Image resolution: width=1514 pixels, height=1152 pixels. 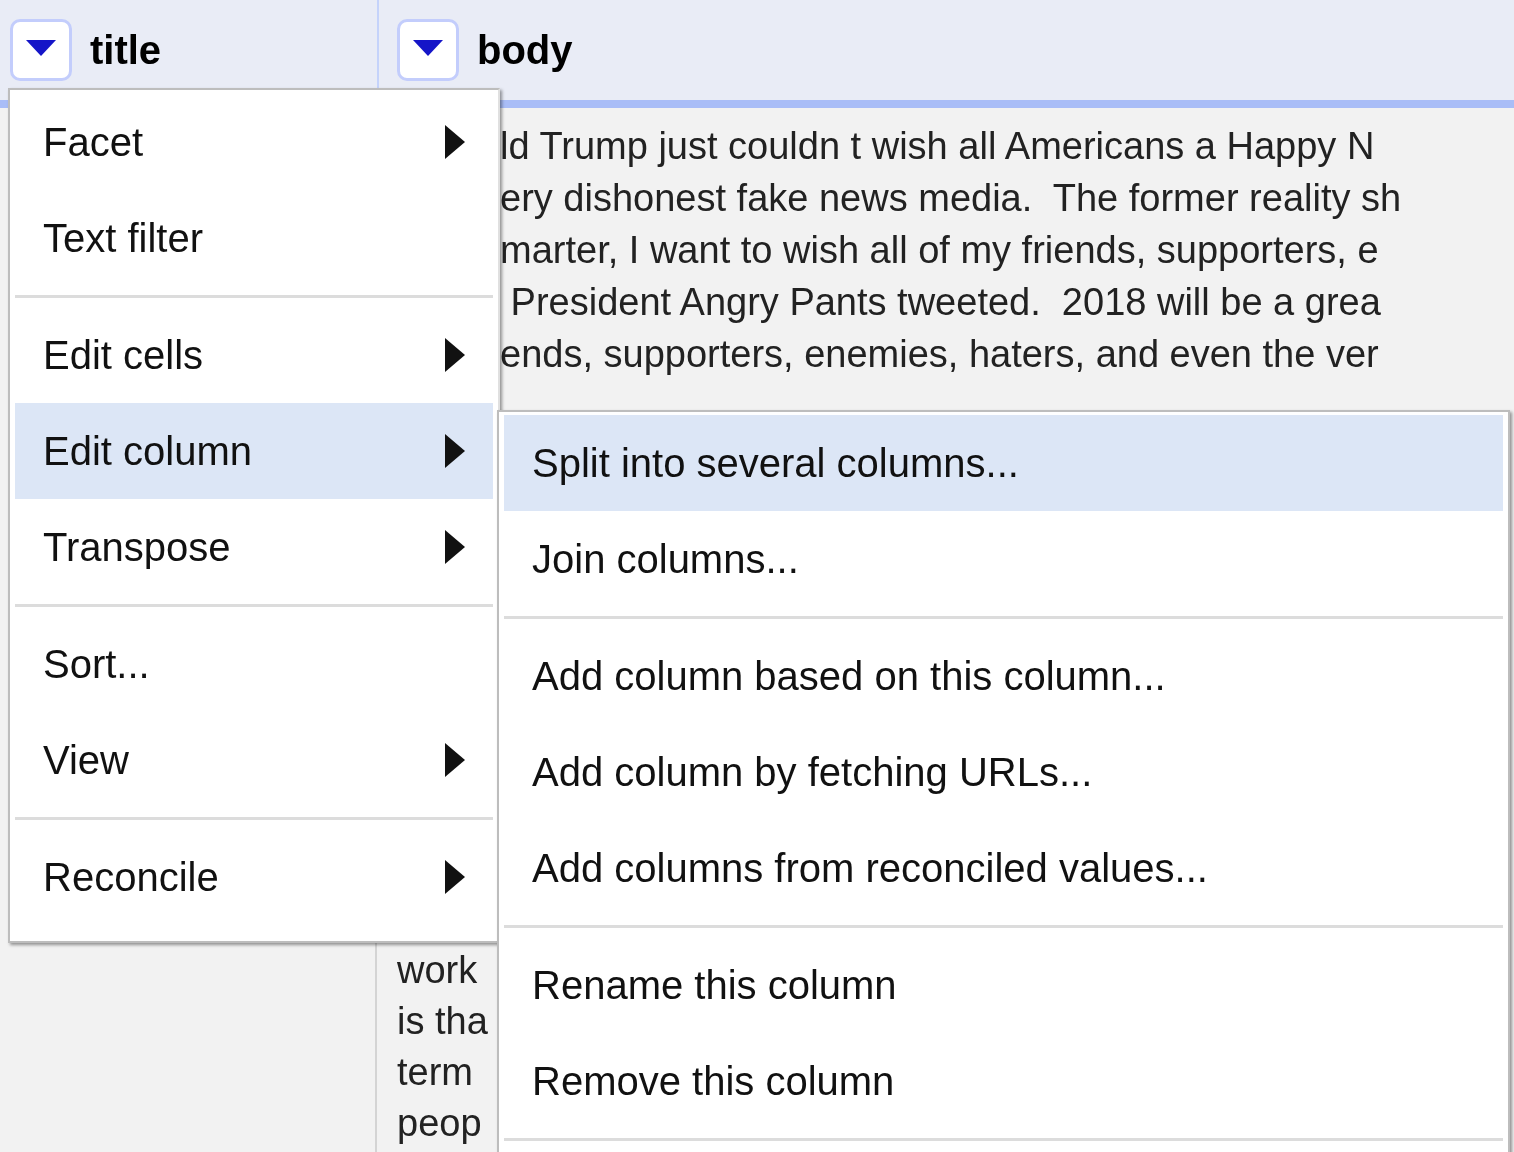 What do you see at coordinates (951, 198) in the screenshot?
I see `cell-text-line: ery dishonest fake news media. The former reality sh` at bounding box center [951, 198].